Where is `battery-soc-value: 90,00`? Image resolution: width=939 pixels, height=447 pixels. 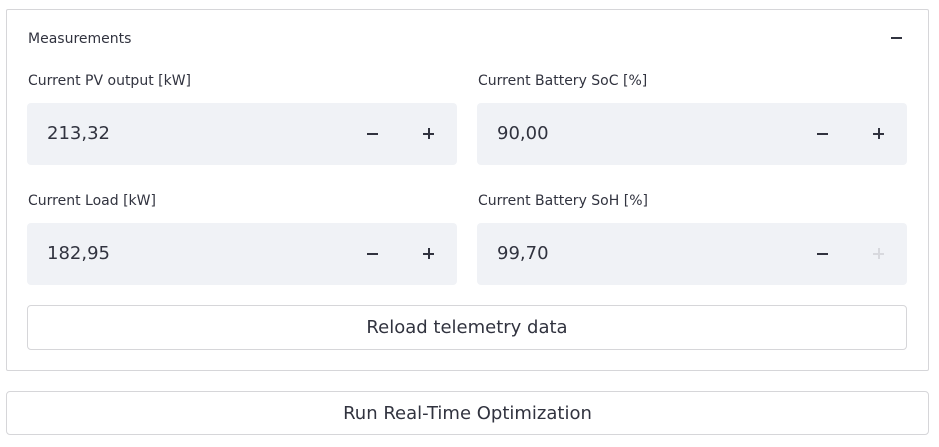 battery-soc-value: 90,00 is located at coordinates (523, 134).